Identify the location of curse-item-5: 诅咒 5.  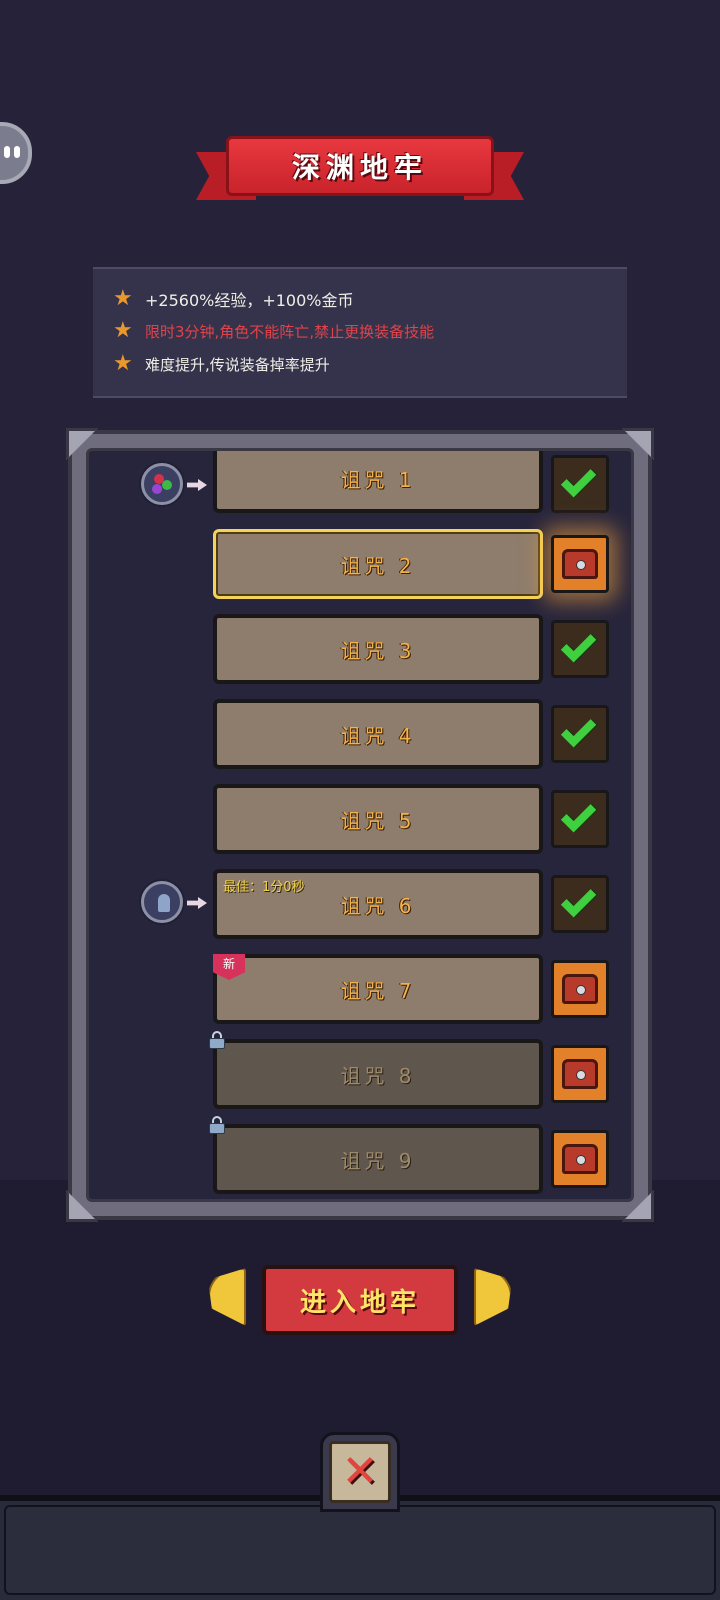
(378, 819).